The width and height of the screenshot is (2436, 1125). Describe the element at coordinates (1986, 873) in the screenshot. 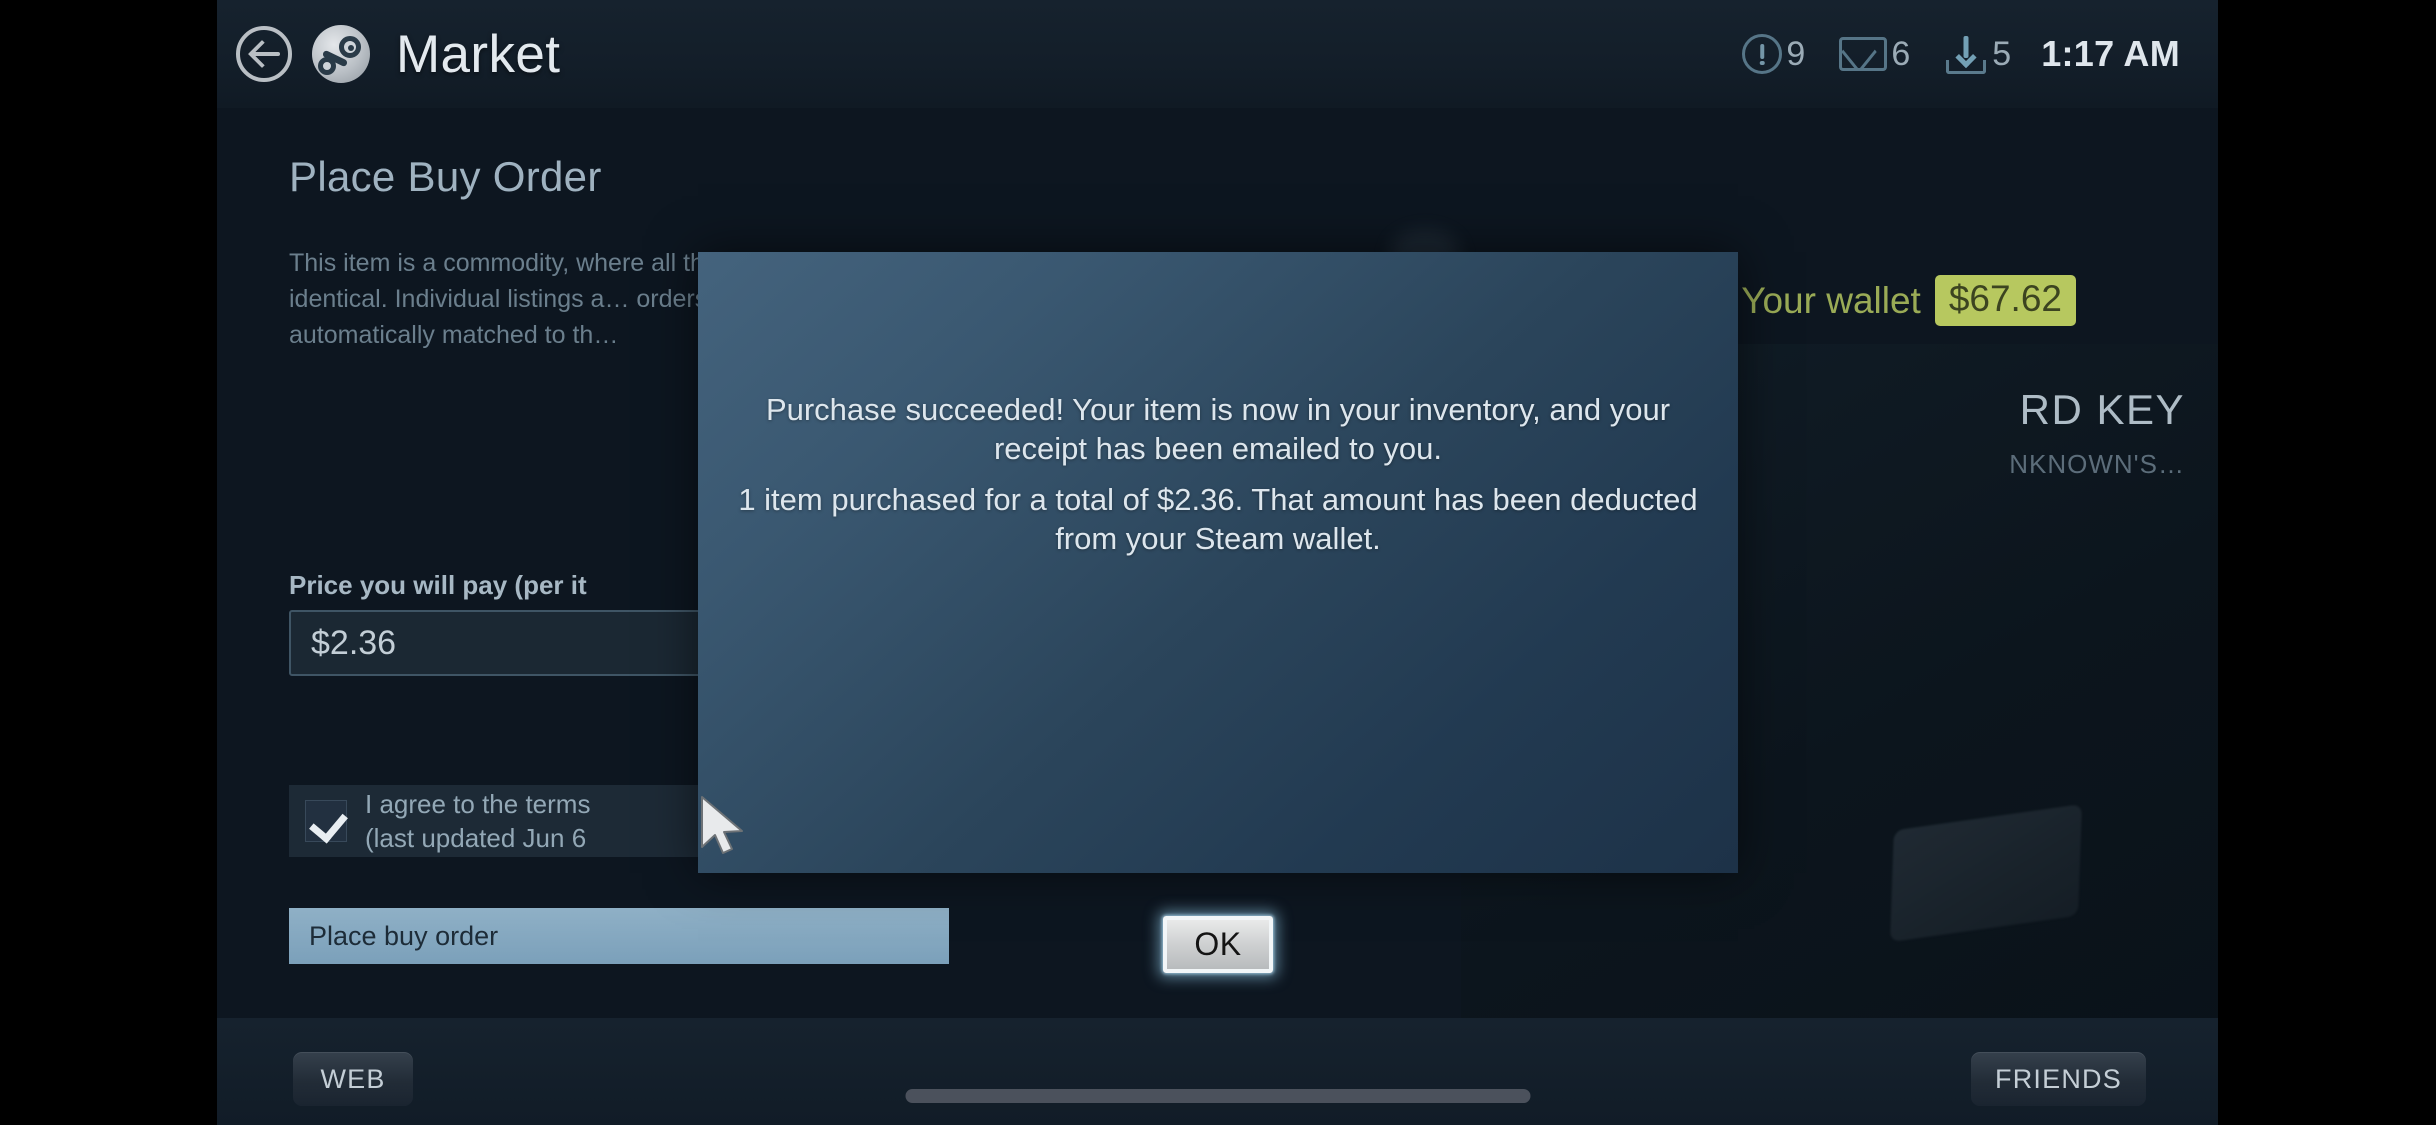

I see `item-artwork` at that location.